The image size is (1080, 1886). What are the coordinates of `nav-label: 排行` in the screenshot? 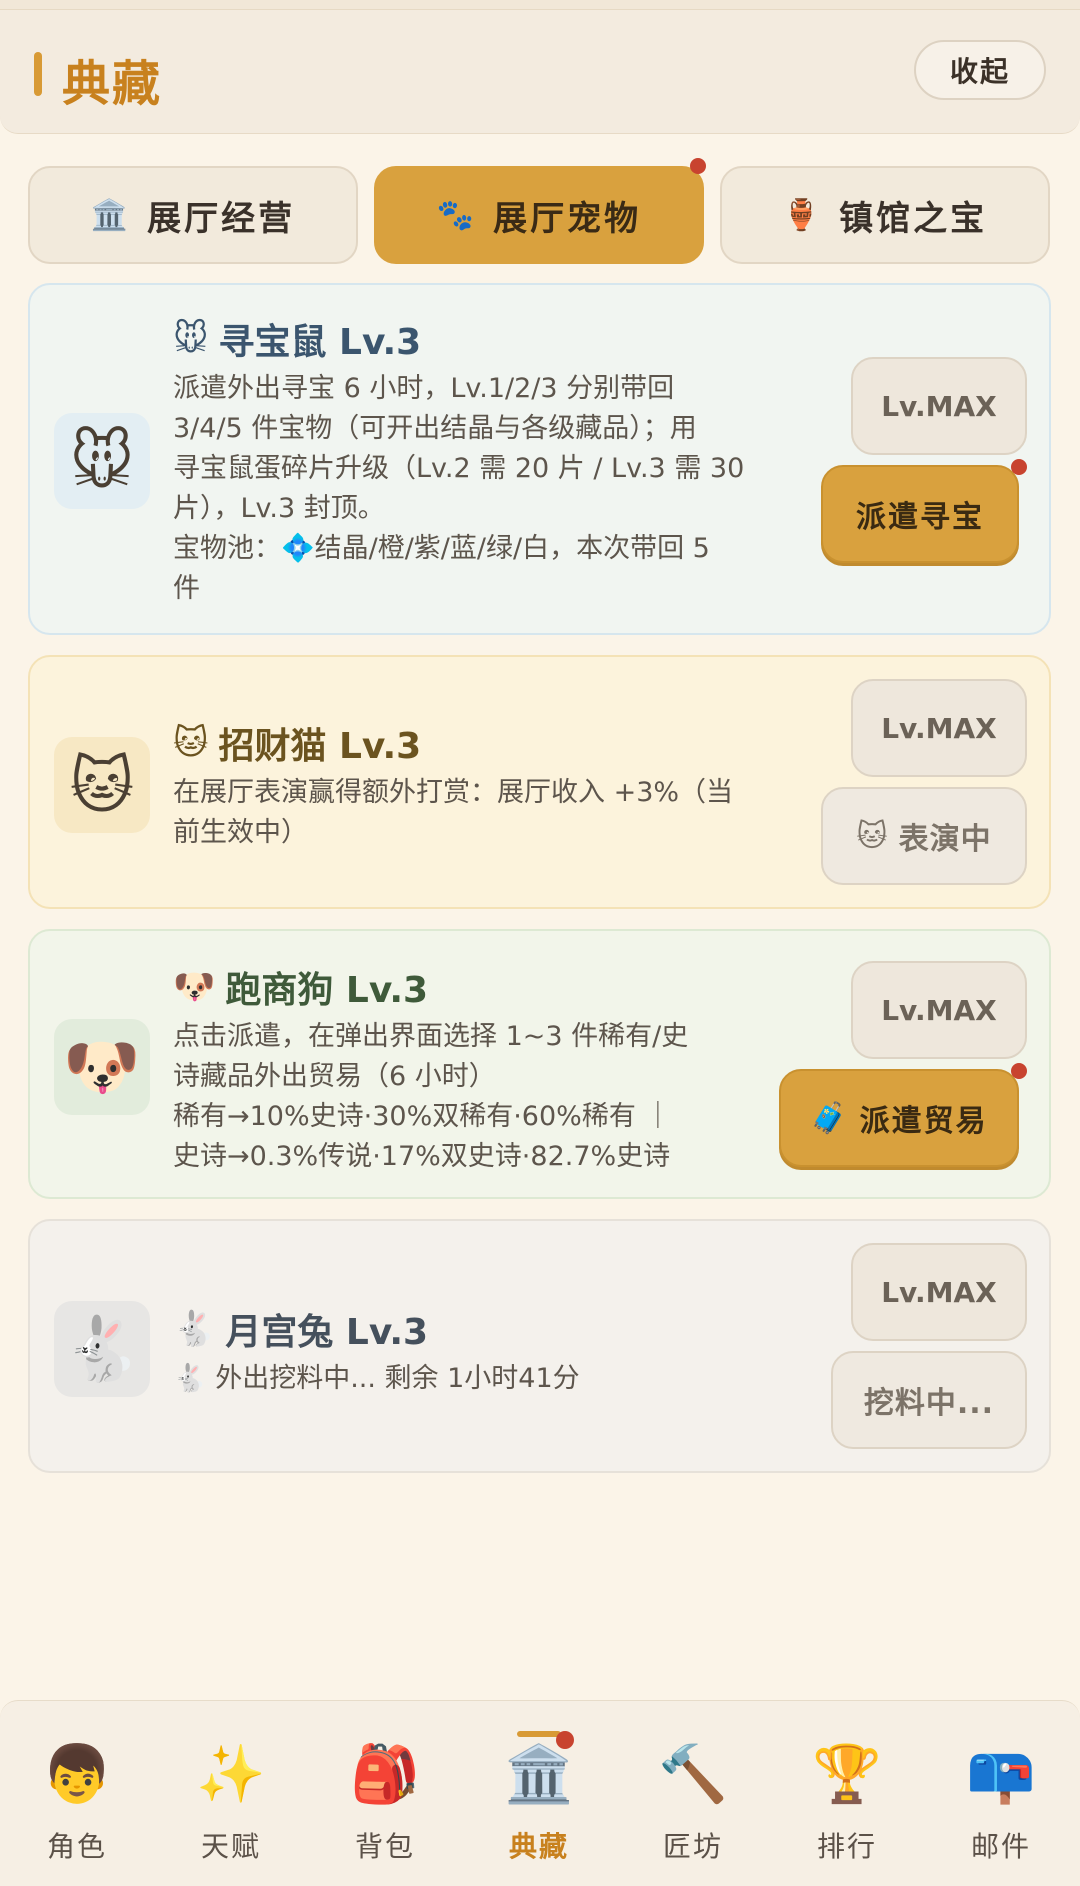 It's located at (846, 1846).